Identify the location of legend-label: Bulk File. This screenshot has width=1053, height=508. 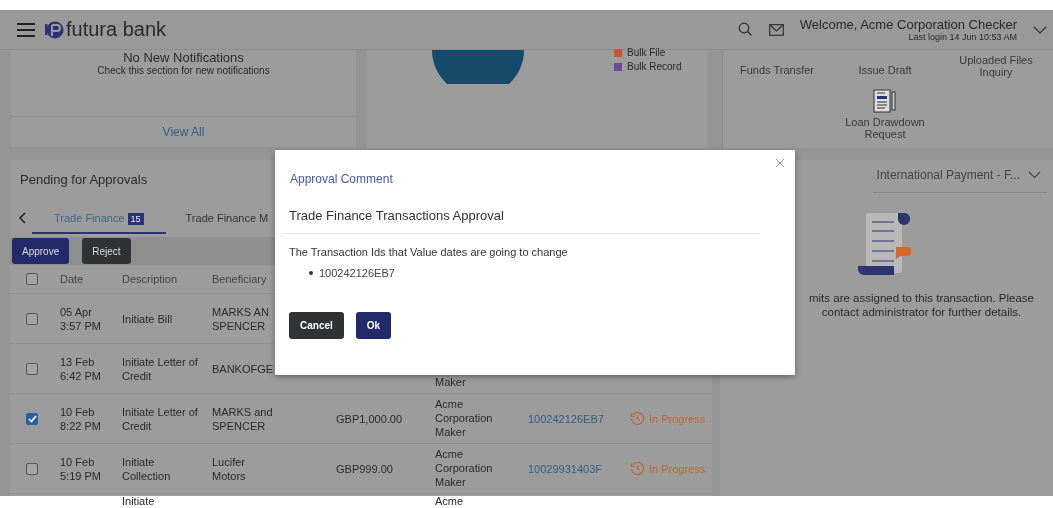
(646, 52).